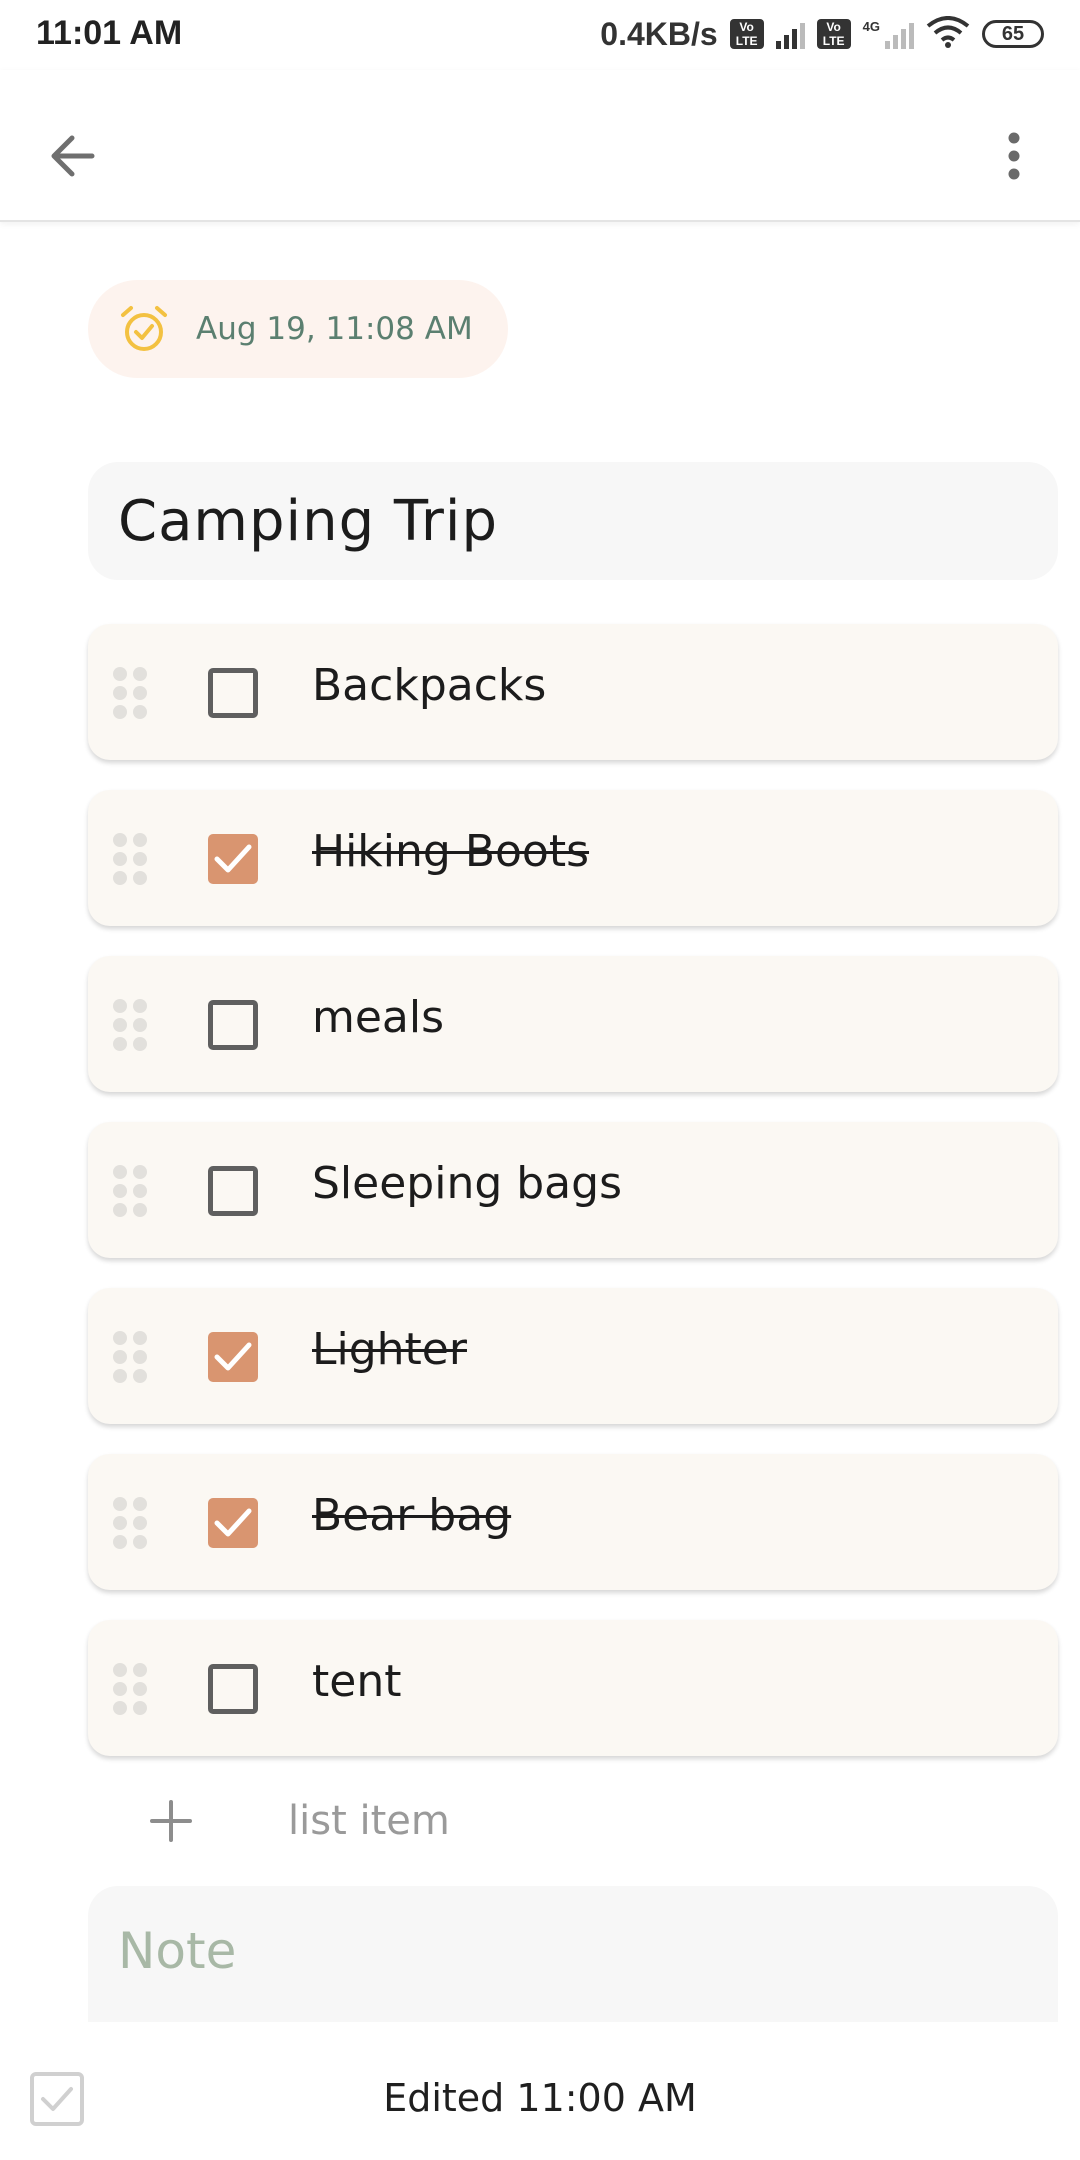 The image size is (1080, 2160). I want to click on bottom-bar: Edited 11:00 AM, so click(540, 2100).